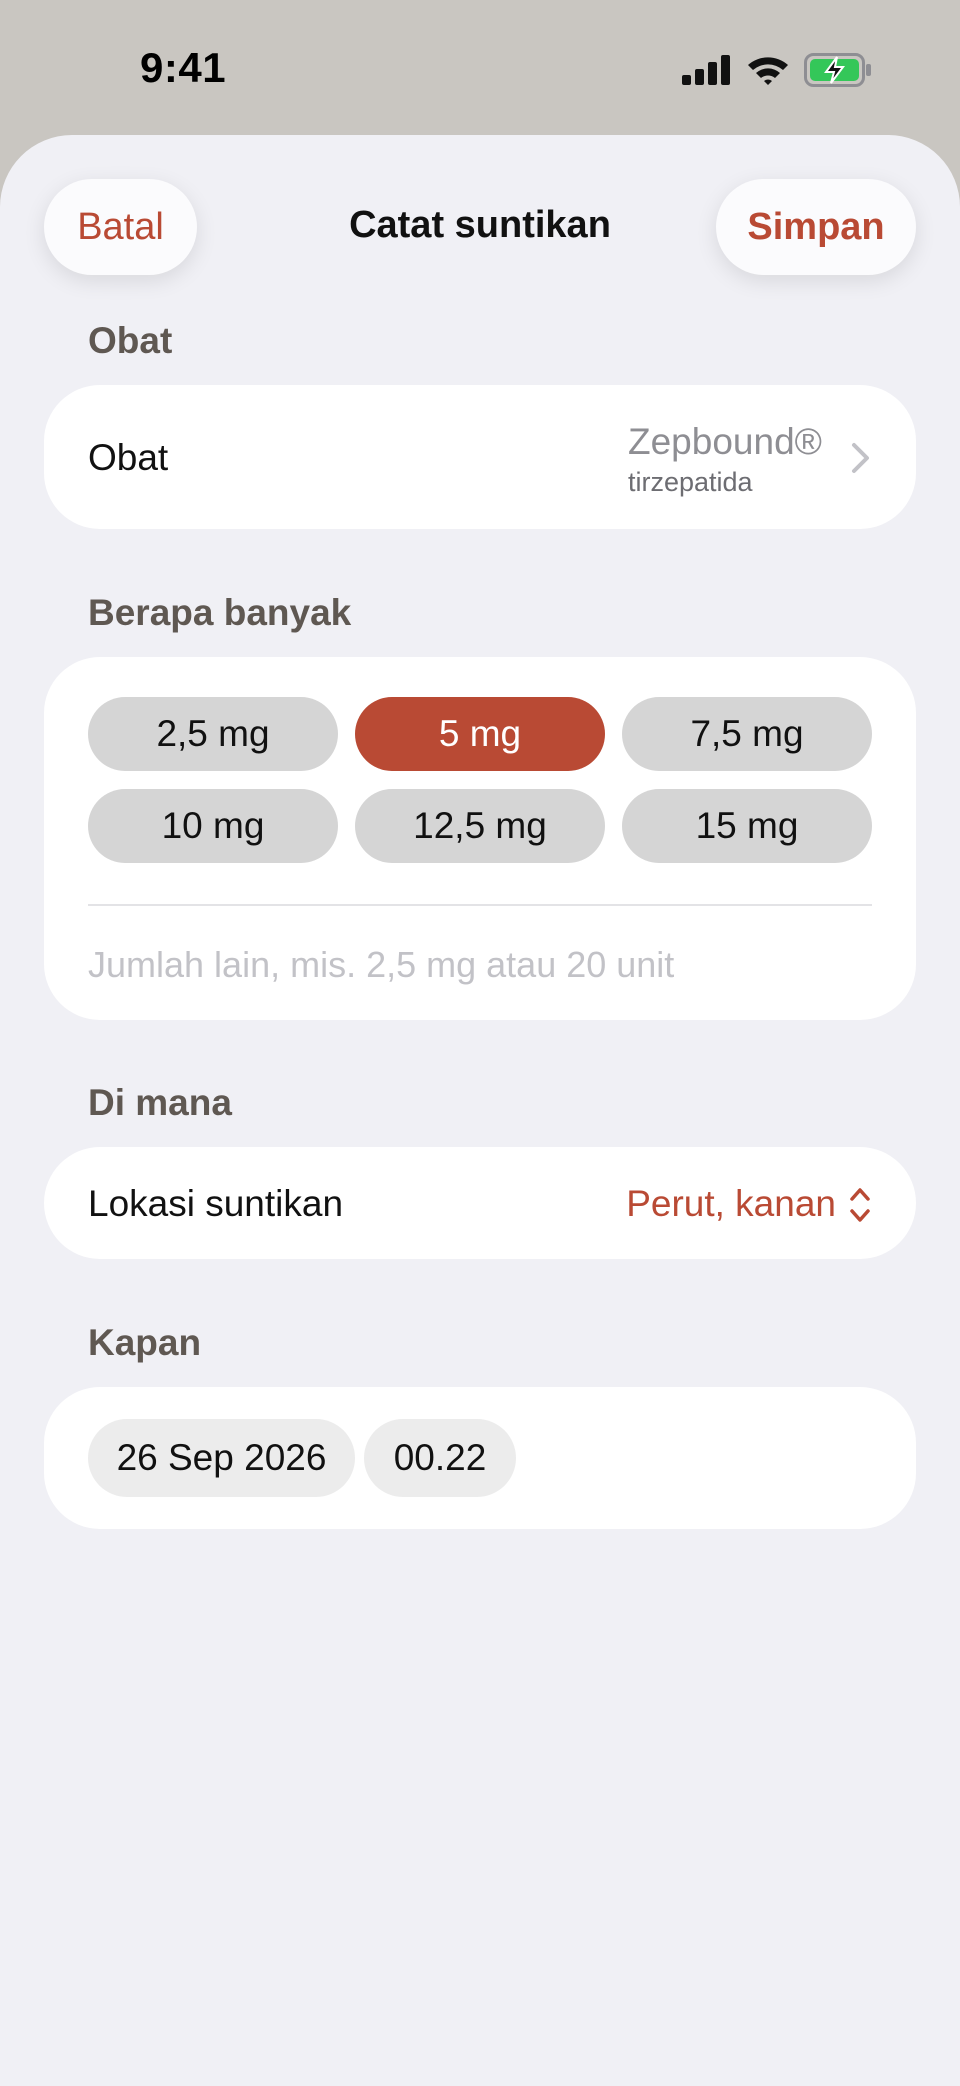 This screenshot has height=2086, width=960. I want to click on dose-option-15mg: 15 mg, so click(747, 826).